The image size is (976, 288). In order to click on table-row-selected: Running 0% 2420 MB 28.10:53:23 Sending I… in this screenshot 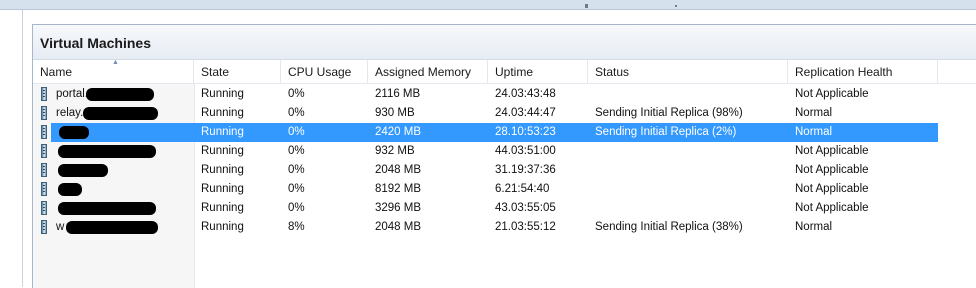, I will do `click(485, 132)`.